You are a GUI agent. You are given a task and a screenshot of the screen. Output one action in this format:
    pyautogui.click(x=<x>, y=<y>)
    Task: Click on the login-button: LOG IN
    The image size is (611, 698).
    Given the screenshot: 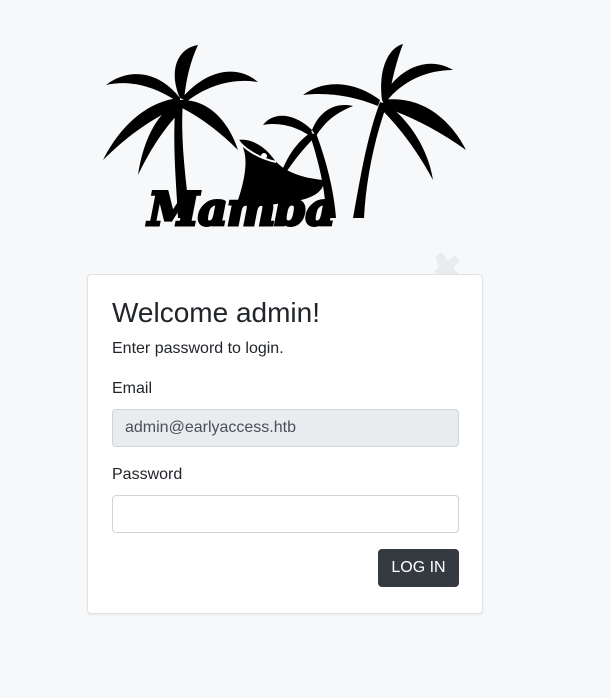 What is the action you would take?
    pyautogui.click(x=418, y=568)
    